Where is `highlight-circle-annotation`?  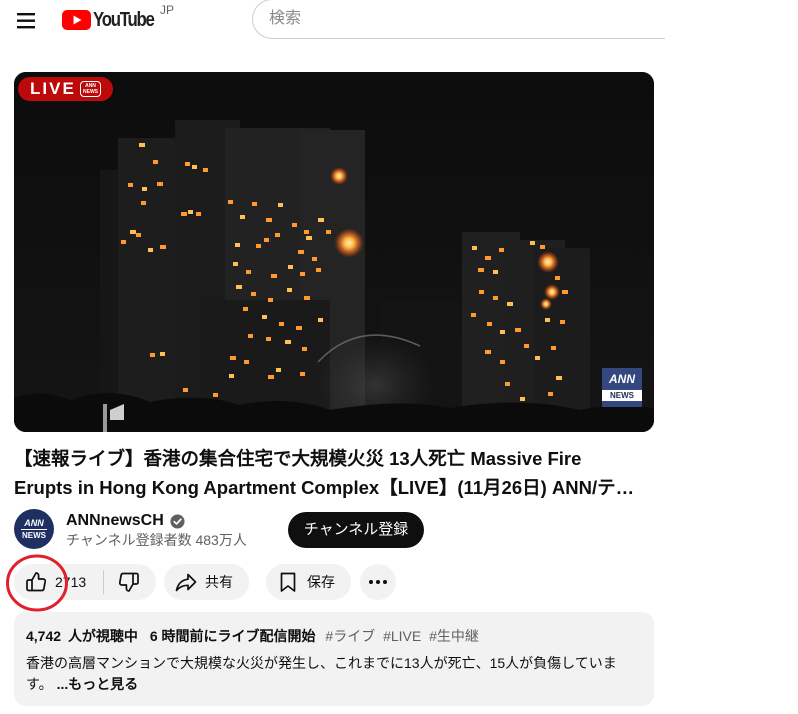 highlight-circle-annotation is located at coordinates (37, 583).